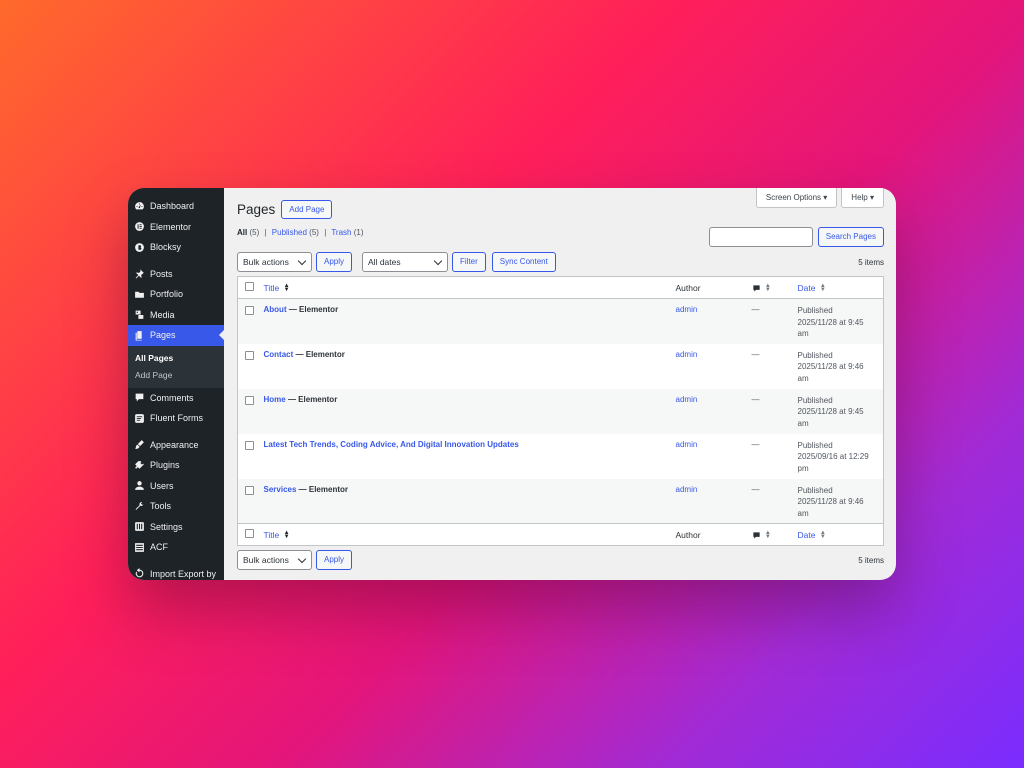  I want to click on bulk-actions-select-bottom: Bulk actions, so click(274, 560).